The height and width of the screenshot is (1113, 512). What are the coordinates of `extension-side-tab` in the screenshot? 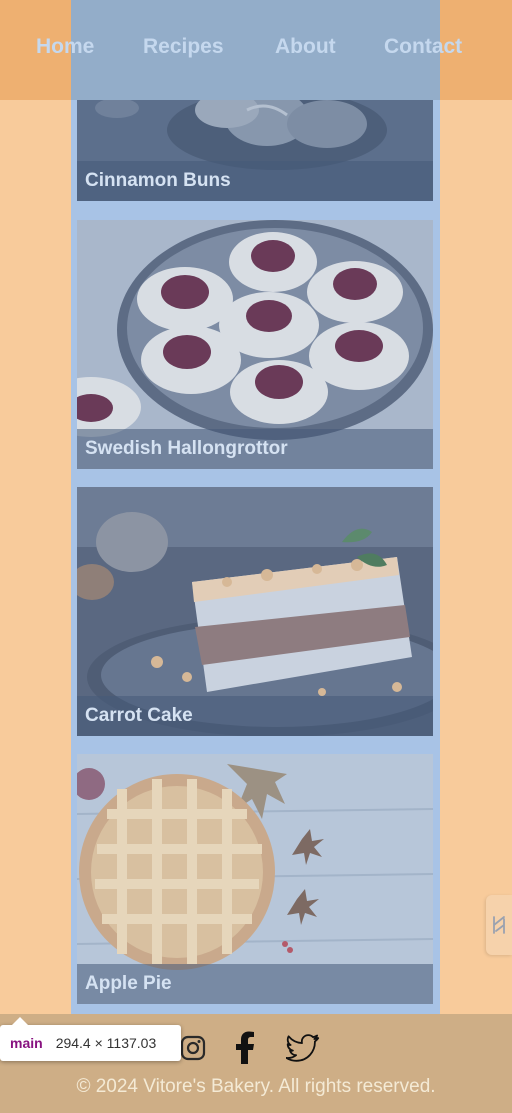 It's located at (499, 925).